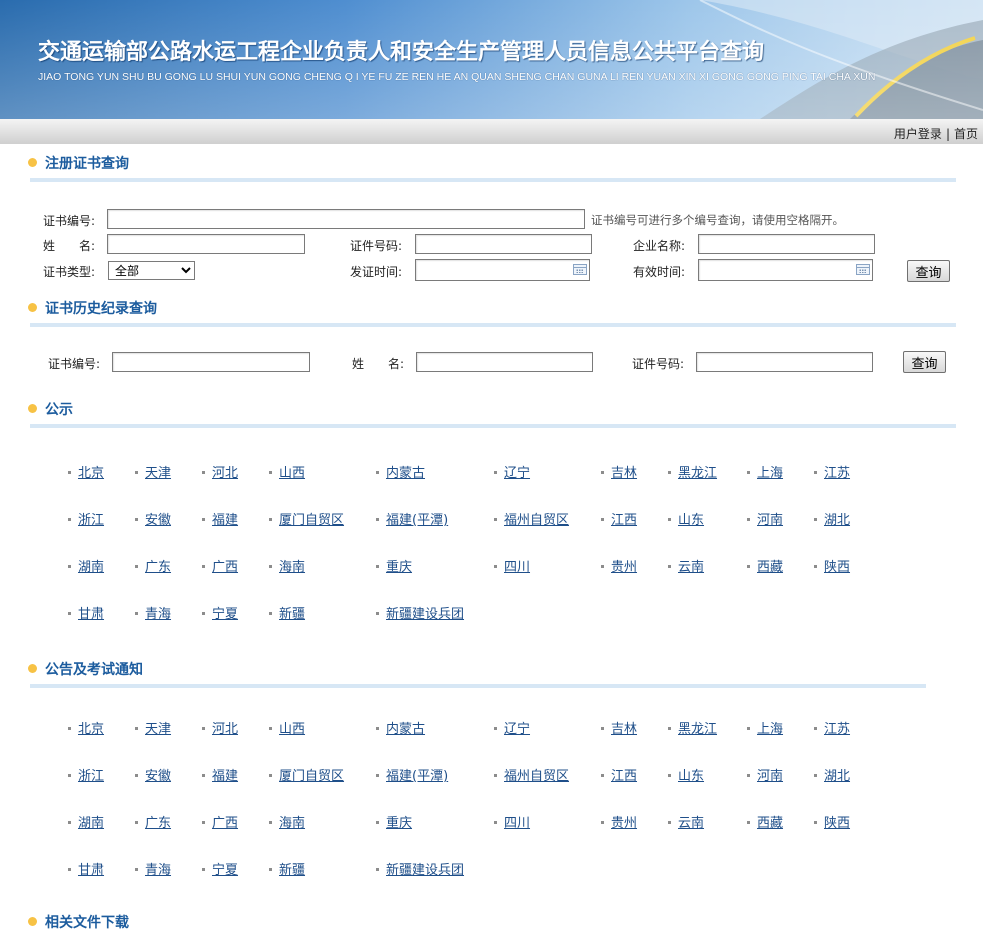 The width and height of the screenshot is (983, 934). I want to click on id-no-input, so click(503, 244).